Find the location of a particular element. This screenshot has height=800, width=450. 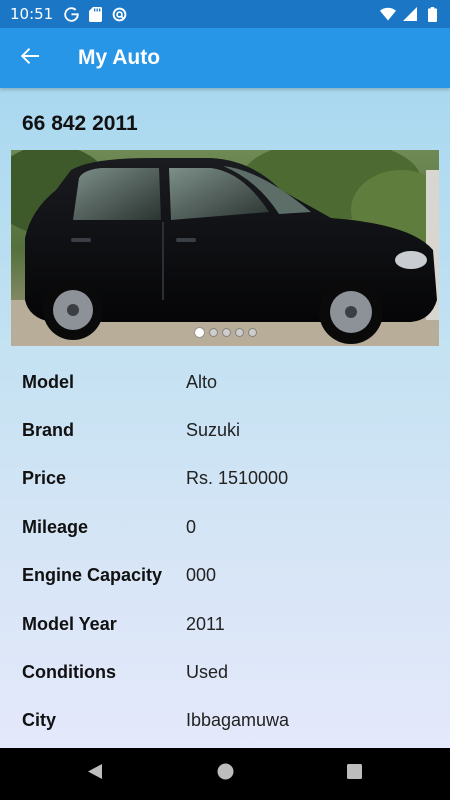

detail-row-model-year: Model Year 2011 is located at coordinates (225, 624).